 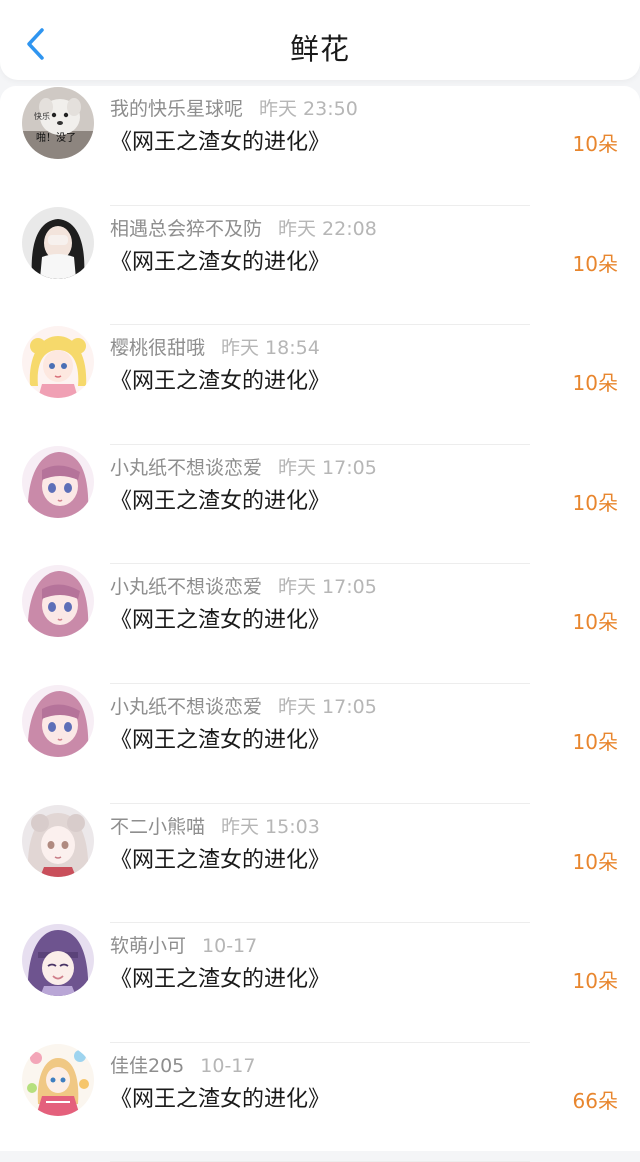 I want to click on sender-name: 我的快乐星球呢, so click(x=177, y=109).